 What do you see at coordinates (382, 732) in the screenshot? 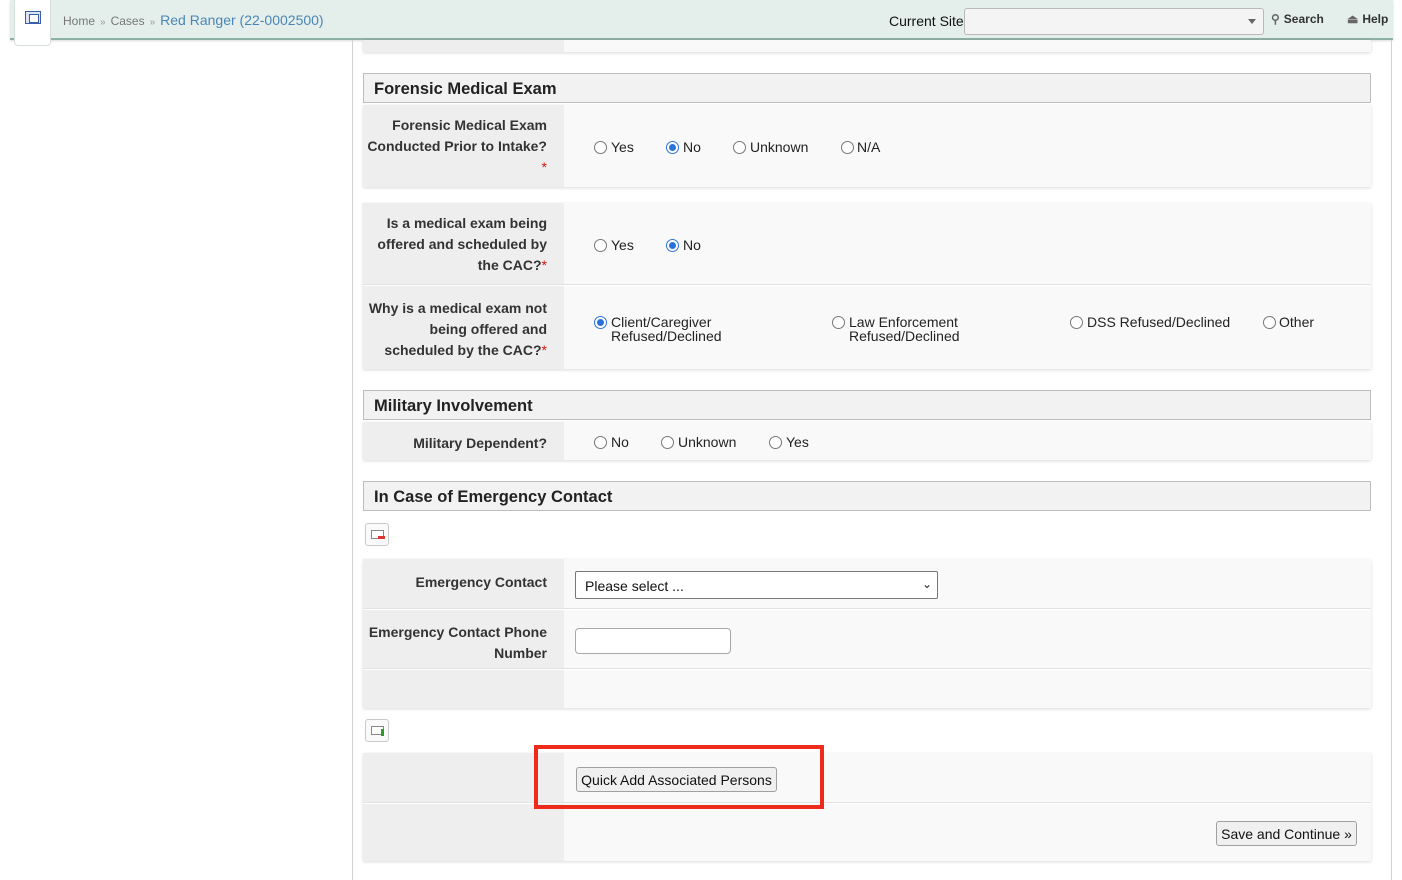
I see `plus-mark-icon` at bounding box center [382, 732].